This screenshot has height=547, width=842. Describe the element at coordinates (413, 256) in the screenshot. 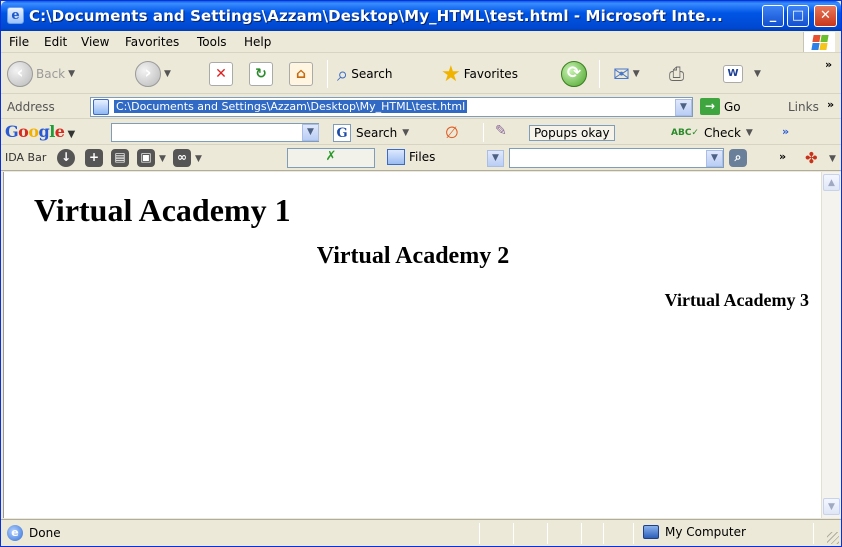

I see `heading-2: Virtual Academy 2` at that location.